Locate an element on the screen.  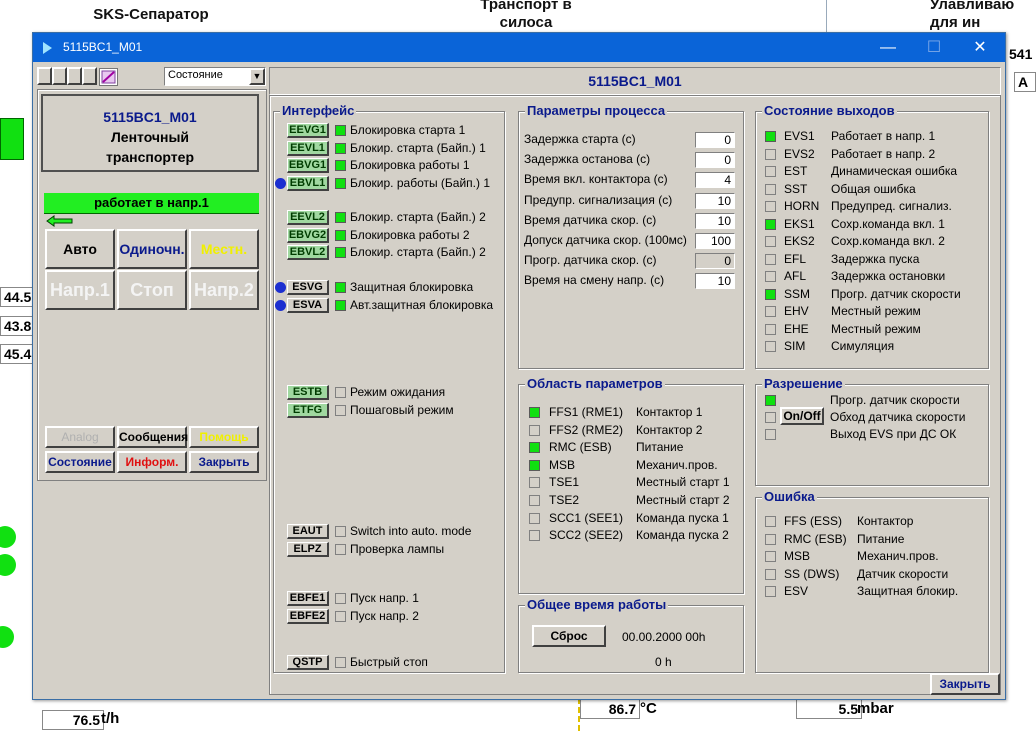
params-code: FFS2 (RME2) is located at coordinates (586, 429).